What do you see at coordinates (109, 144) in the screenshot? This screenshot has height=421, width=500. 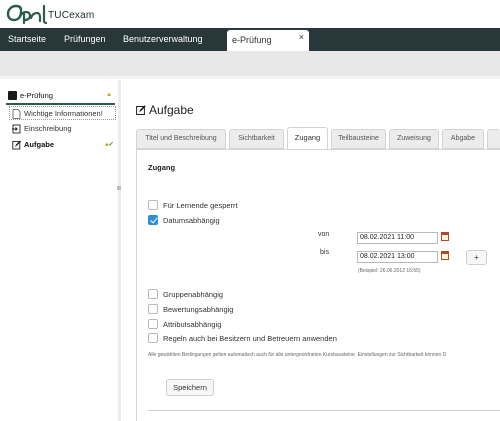 I see `access-status-icon: 🔒︎✔` at bounding box center [109, 144].